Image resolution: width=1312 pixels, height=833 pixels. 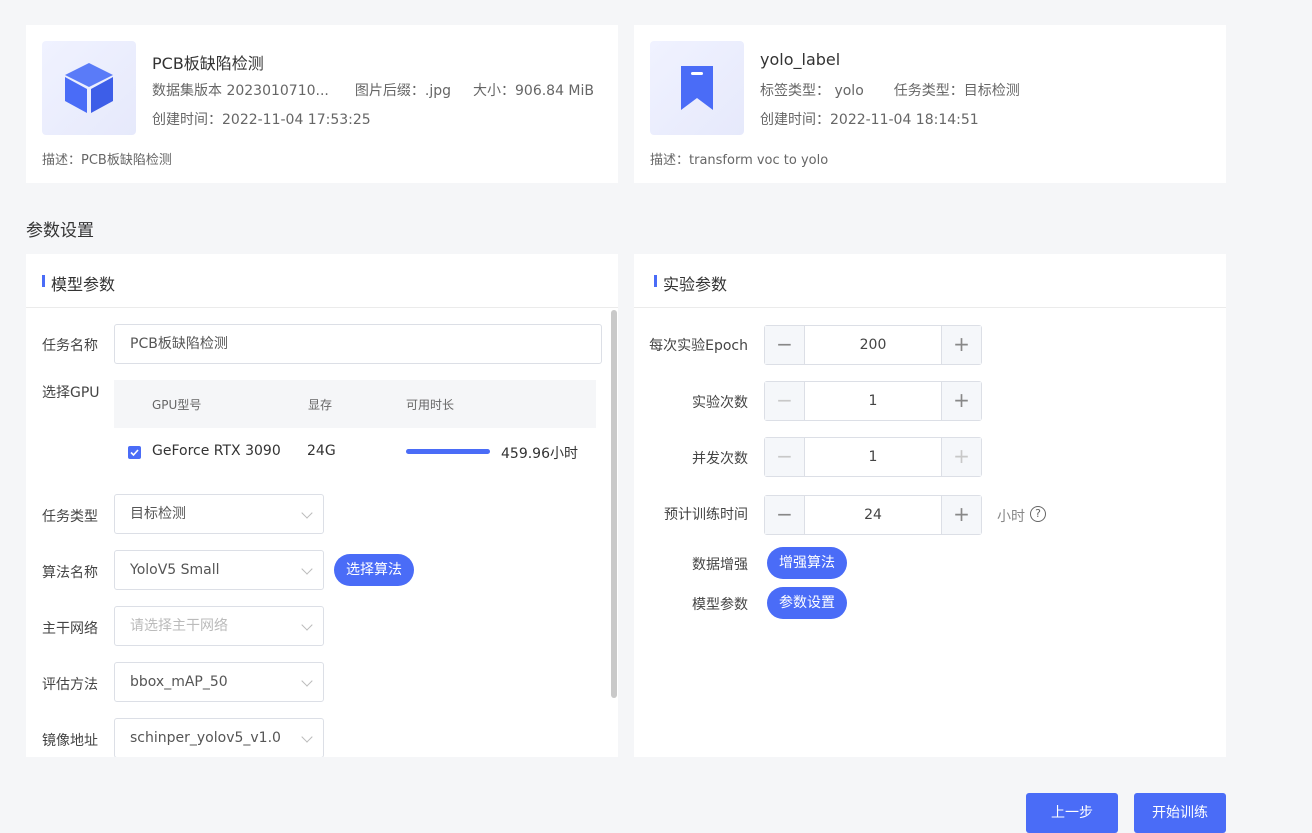 I want to click on runs-value: 1, so click(x=873, y=401).